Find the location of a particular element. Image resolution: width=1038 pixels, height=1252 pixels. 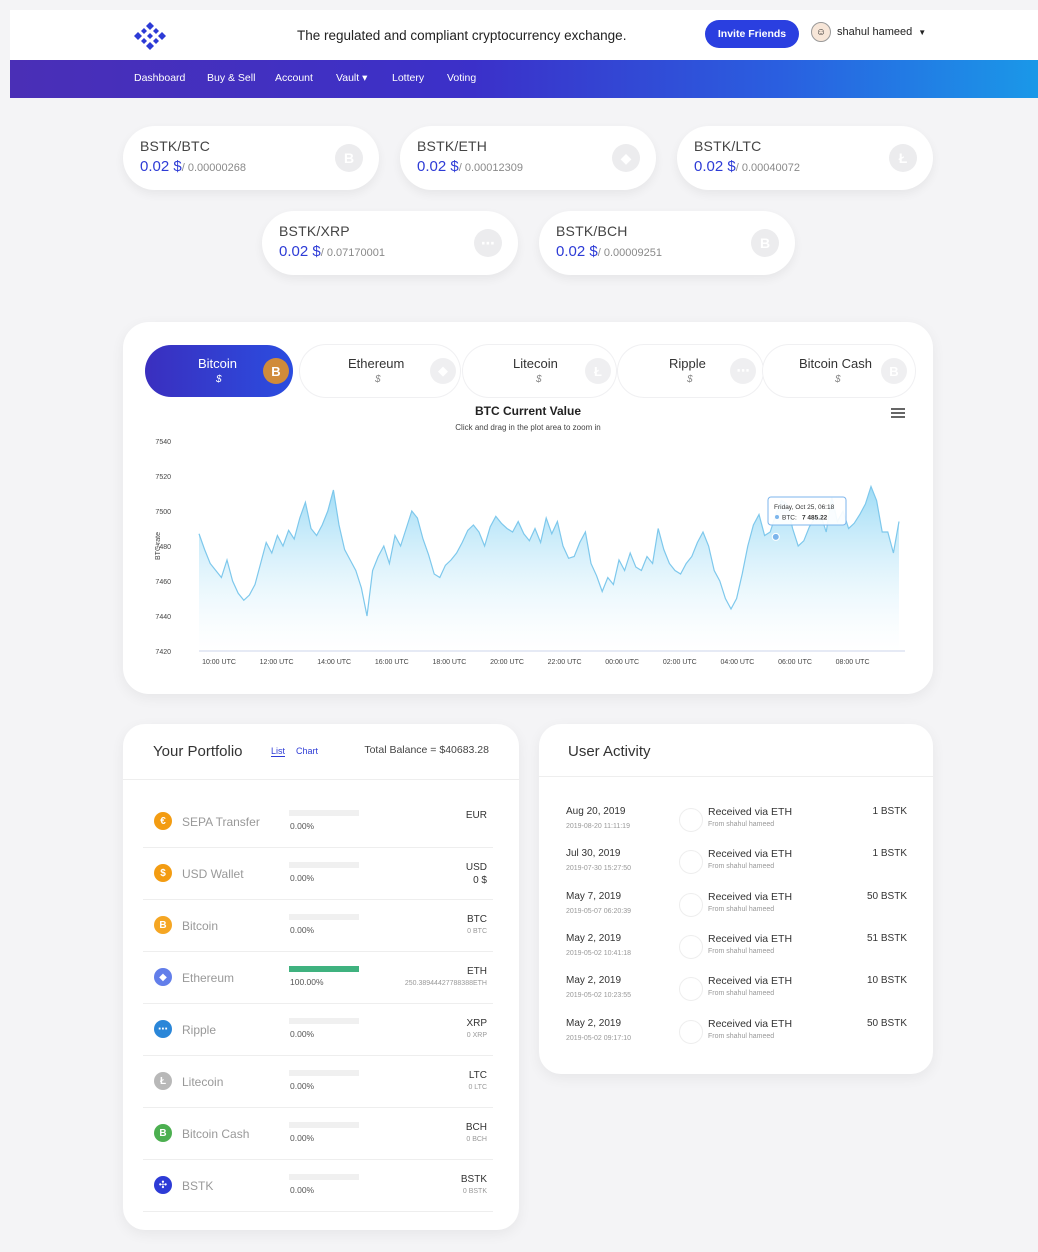

x-tick-label: 02:00 UTC is located at coordinates (680, 662).